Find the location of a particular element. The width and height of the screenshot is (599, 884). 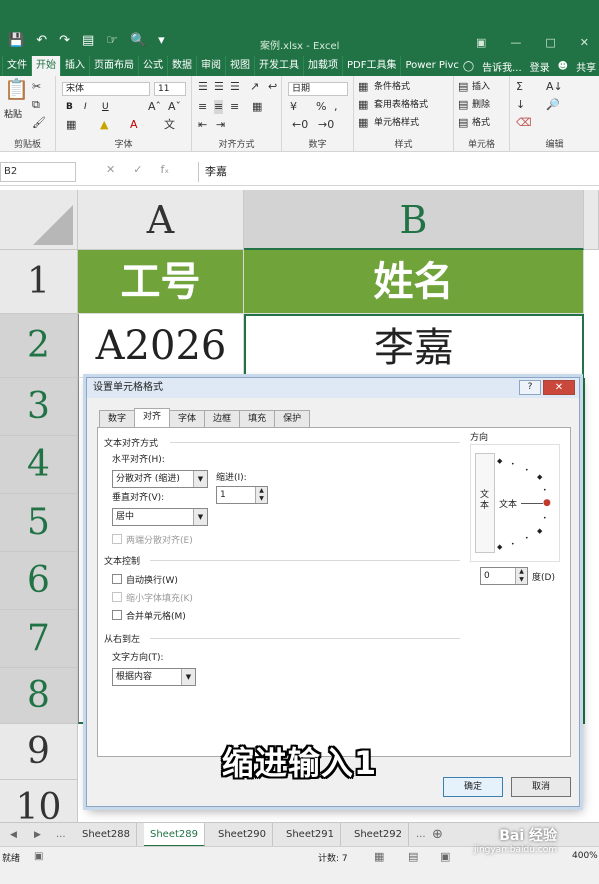

format-cells-button: 格式 is located at coordinates (481, 123).